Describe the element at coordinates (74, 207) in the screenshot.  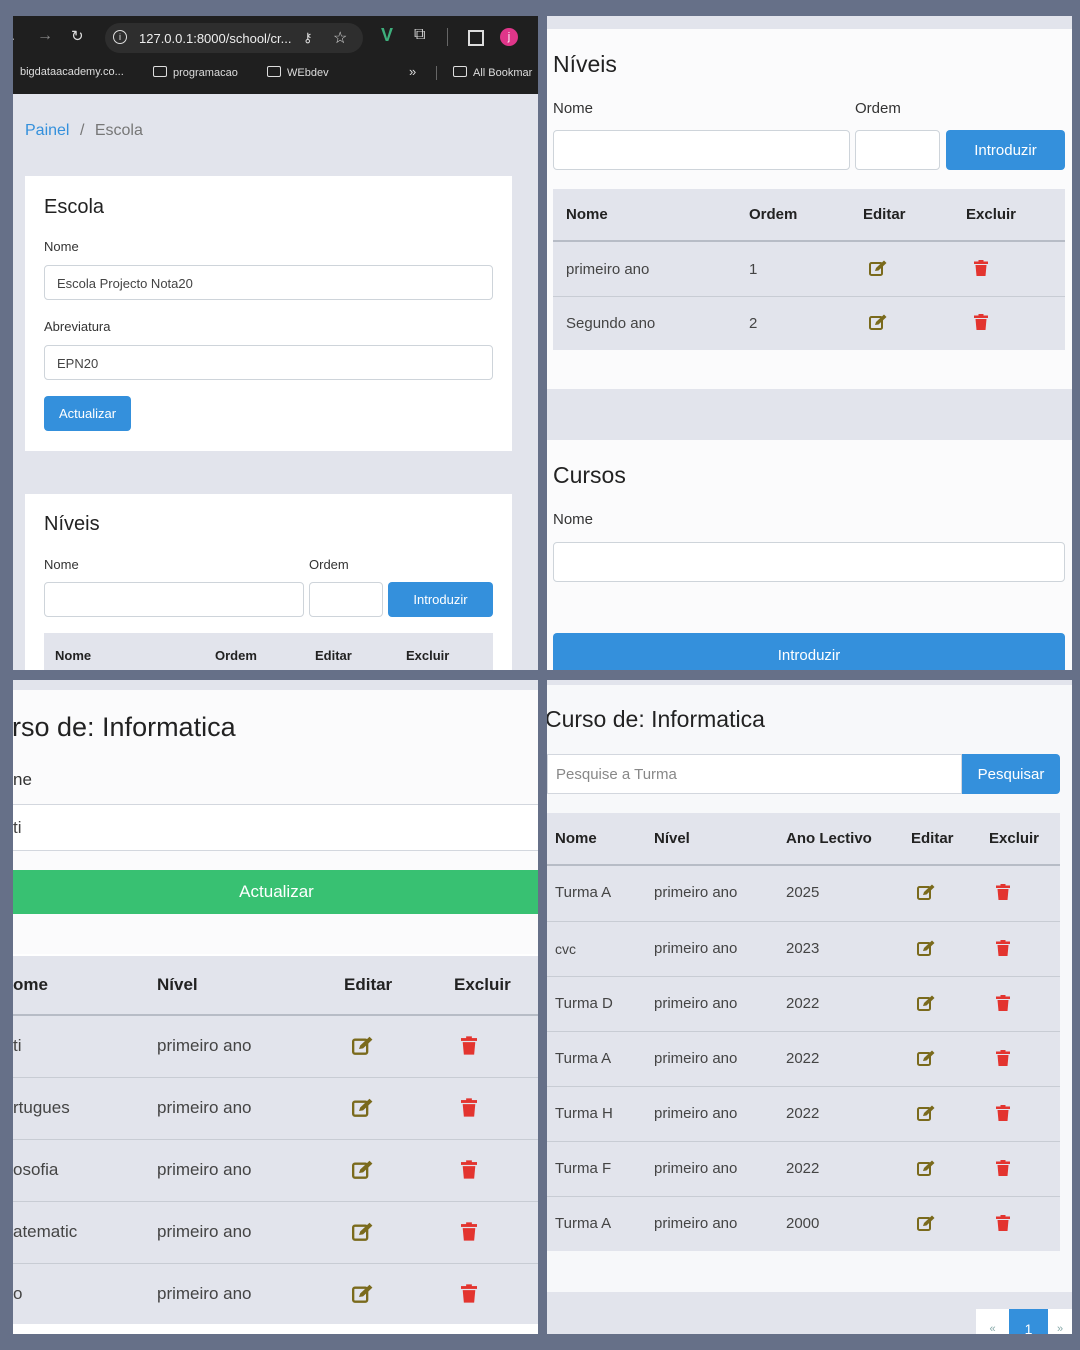
I see `escola-title: Escola` at that location.